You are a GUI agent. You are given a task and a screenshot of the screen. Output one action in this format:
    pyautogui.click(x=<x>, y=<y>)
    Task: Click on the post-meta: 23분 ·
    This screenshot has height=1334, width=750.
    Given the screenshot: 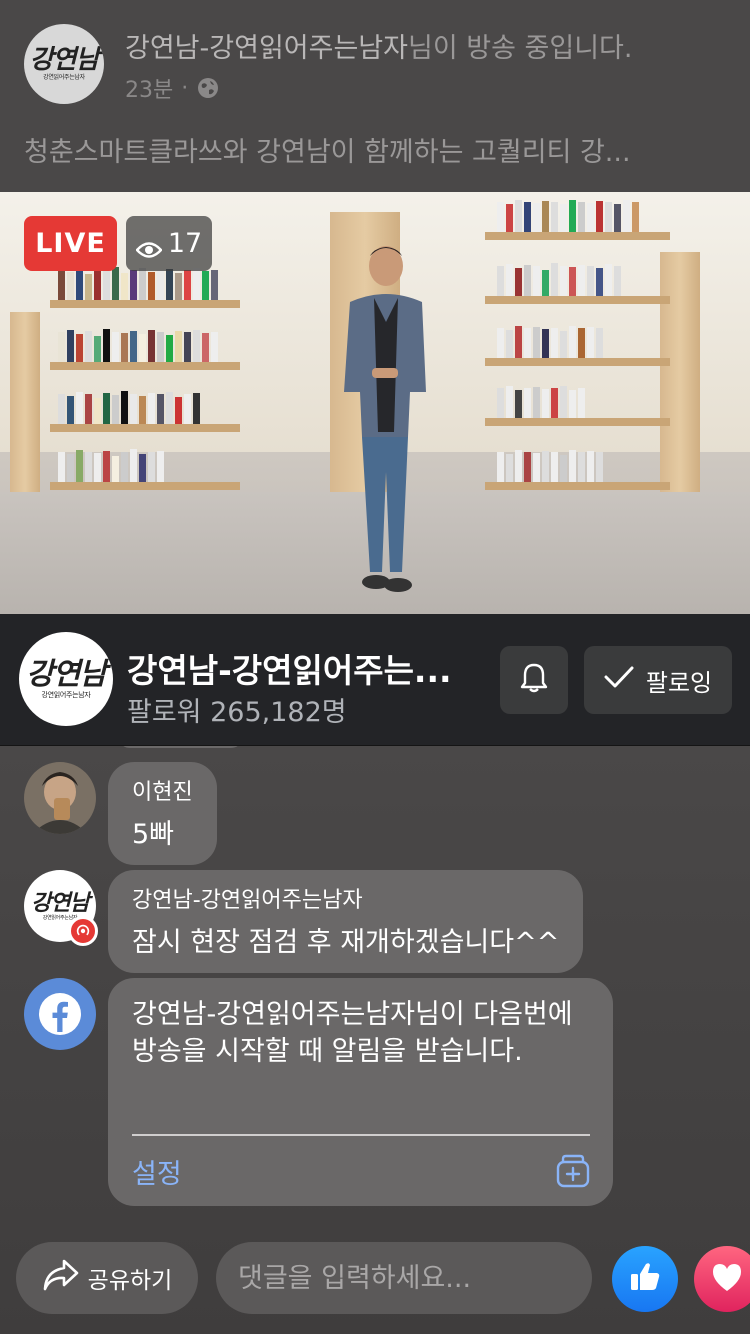 What is the action you would take?
    pyautogui.click(x=172, y=88)
    